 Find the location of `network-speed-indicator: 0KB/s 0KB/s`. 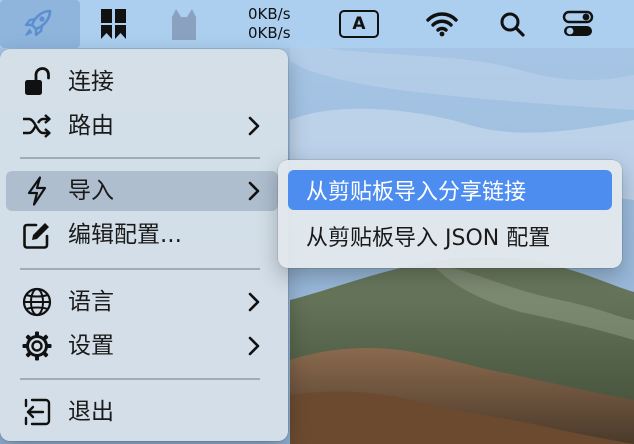

network-speed-indicator: 0KB/s 0KB/s is located at coordinates (275, 24).